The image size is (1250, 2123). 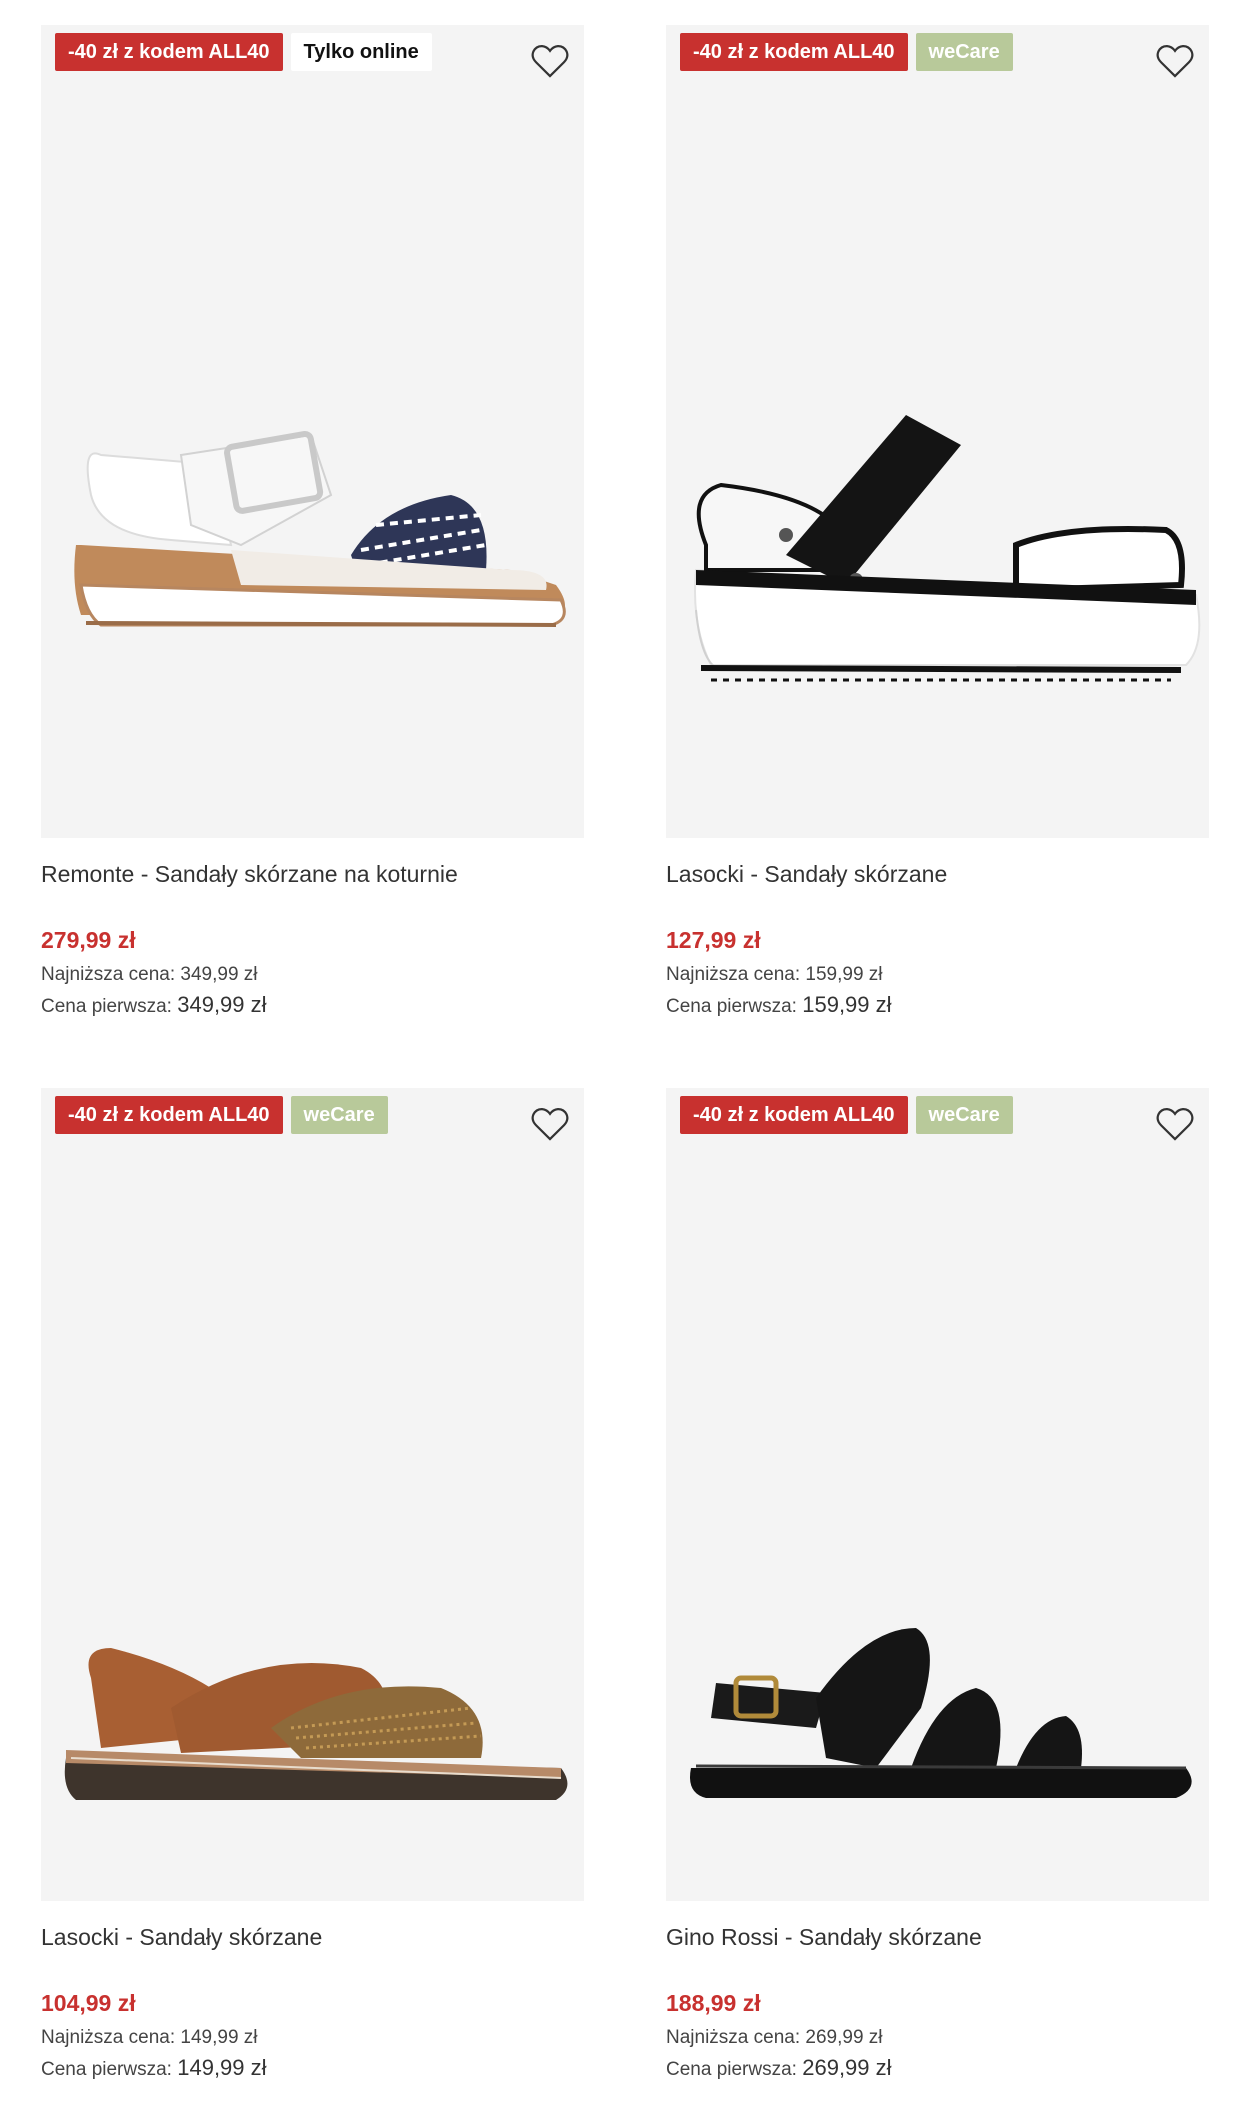 I want to click on lowest-price-value: 159,99 zł, so click(x=844, y=974).